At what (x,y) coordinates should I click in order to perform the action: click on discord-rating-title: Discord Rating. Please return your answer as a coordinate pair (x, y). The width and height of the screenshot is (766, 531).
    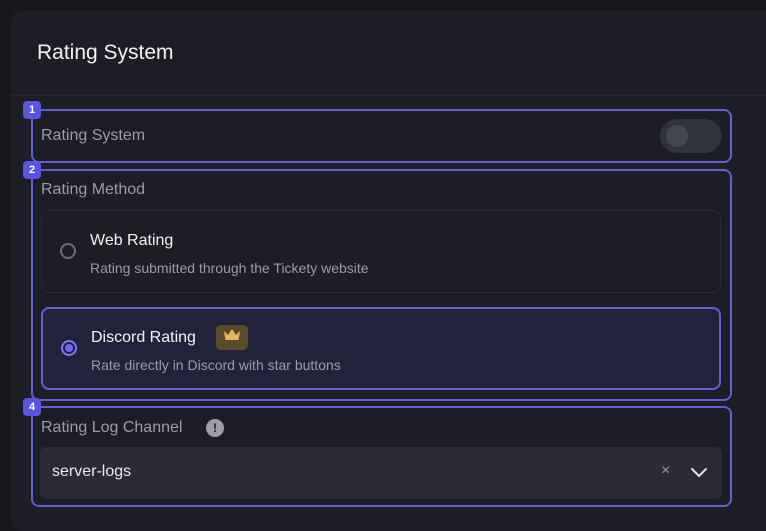
    Looking at the image, I should click on (143, 337).